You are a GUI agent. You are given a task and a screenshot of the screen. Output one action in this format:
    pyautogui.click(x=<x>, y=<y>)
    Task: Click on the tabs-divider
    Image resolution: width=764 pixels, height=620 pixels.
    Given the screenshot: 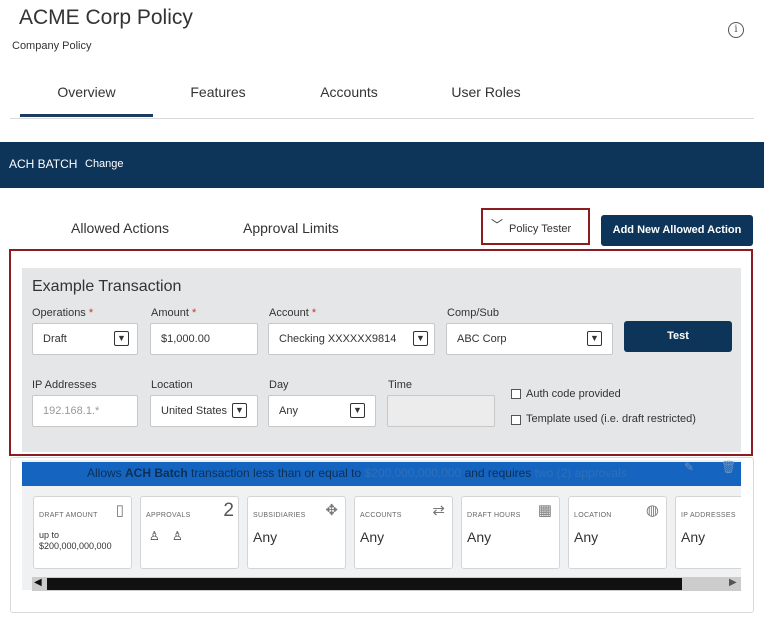 What is the action you would take?
    pyautogui.click(x=382, y=118)
    